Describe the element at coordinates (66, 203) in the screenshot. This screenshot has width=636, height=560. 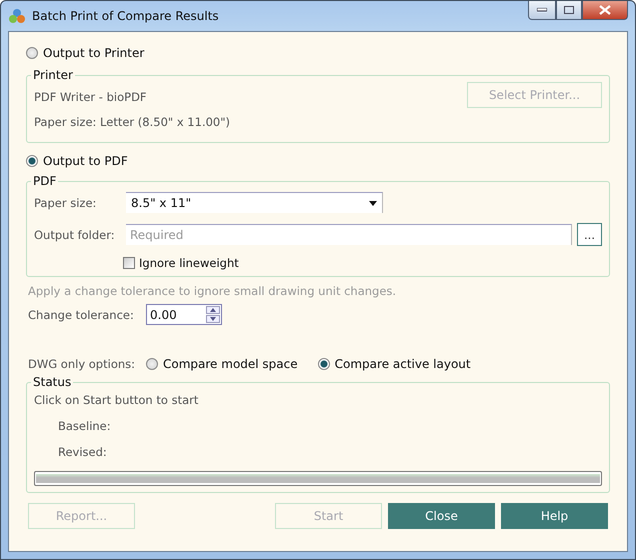
I see `paper-size-label: Paper size:` at that location.